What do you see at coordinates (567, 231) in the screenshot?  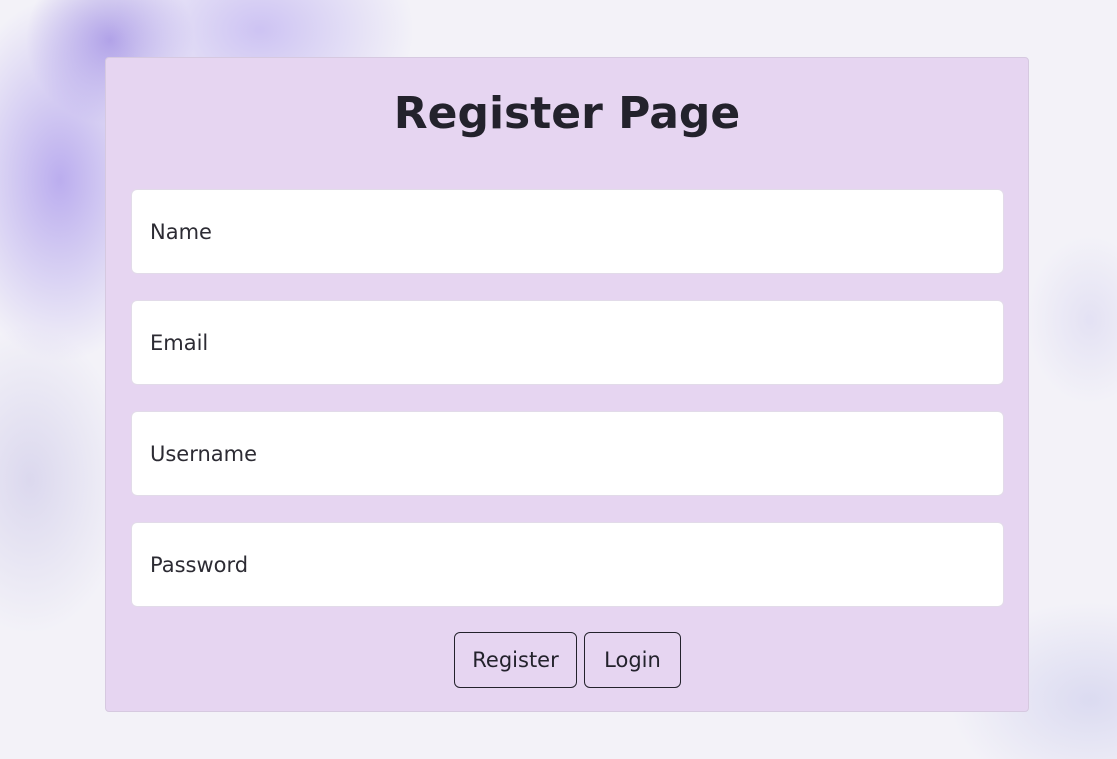 I see `name-input` at bounding box center [567, 231].